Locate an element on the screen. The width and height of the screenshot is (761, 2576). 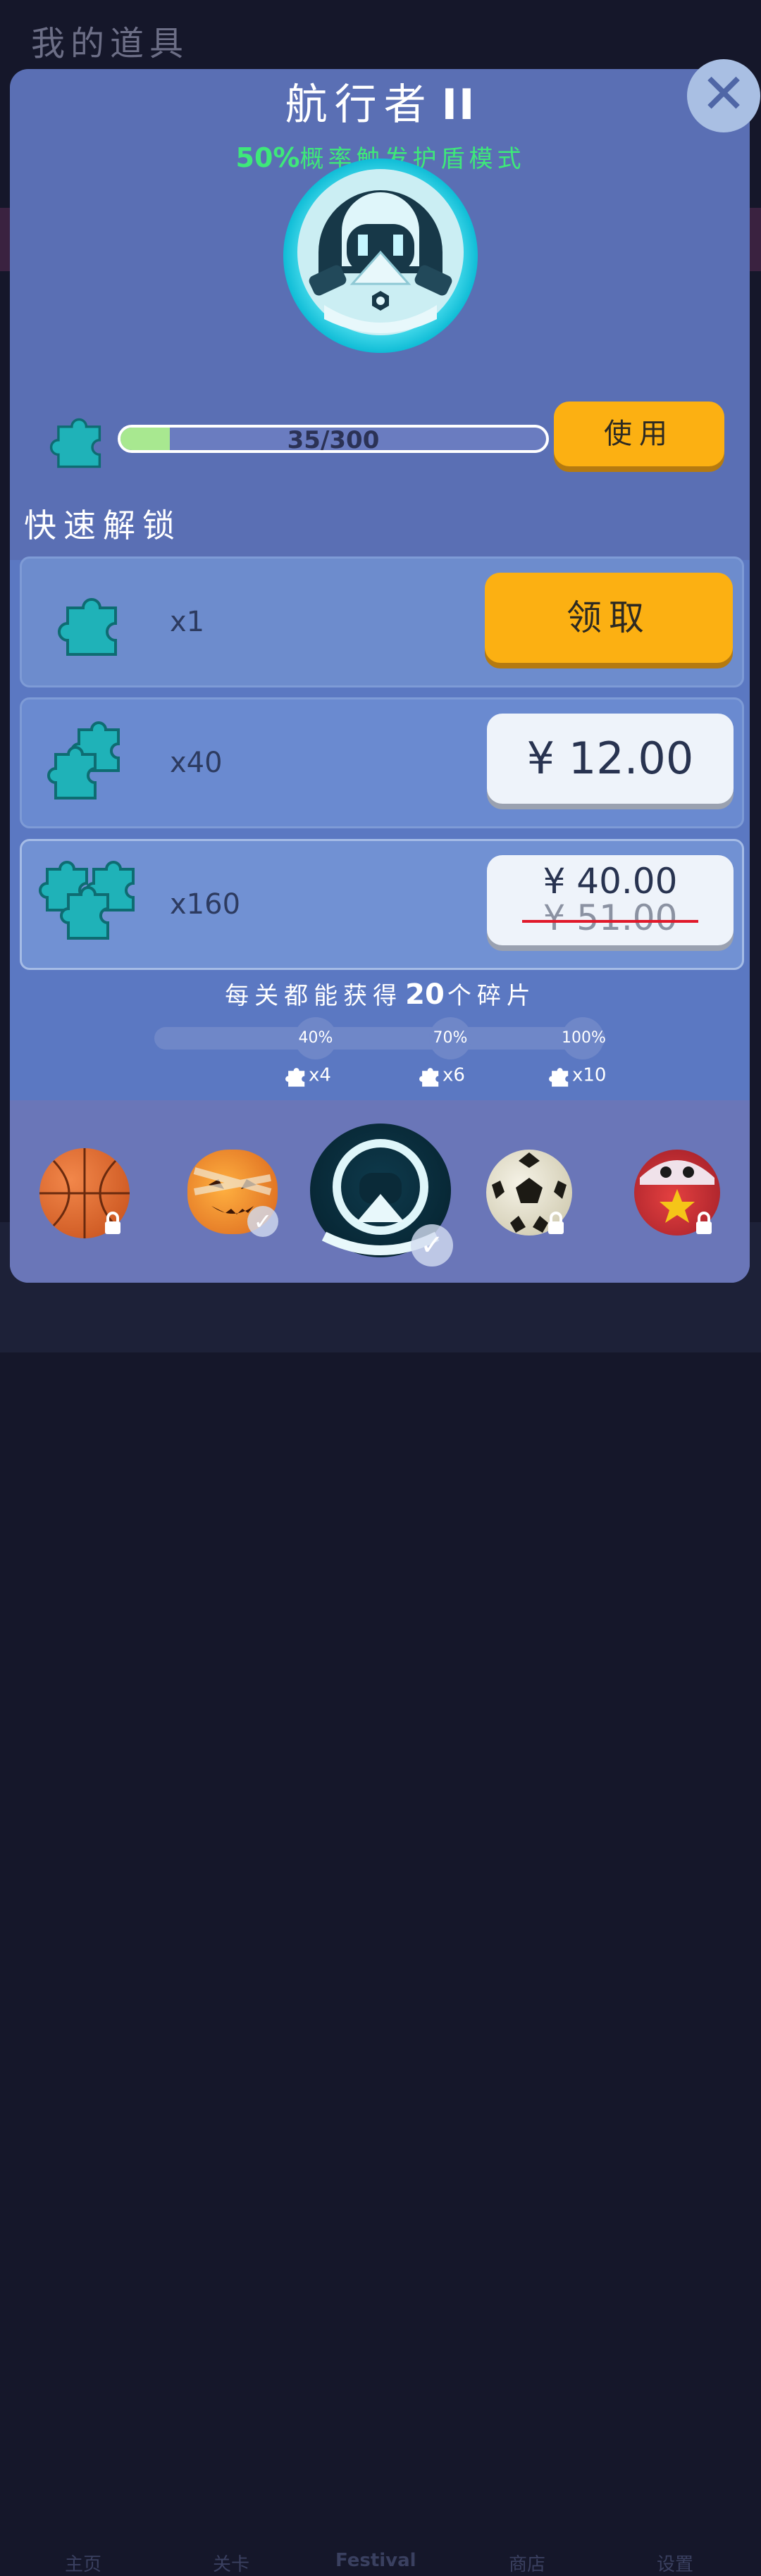
fragment-progress-row: 35/300 使用 is located at coordinates (380, 440).